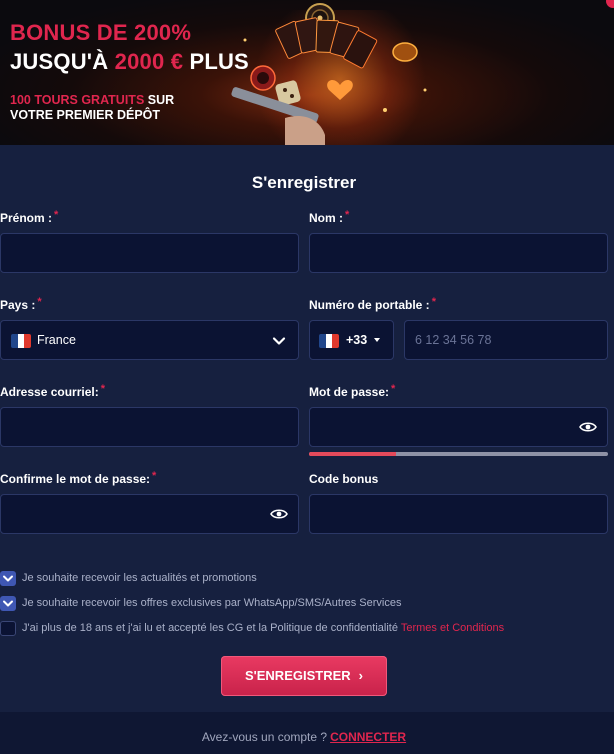  Describe the element at coordinates (304, 182) in the screenshot. I see `form-title: S'enregistrer` at that location.